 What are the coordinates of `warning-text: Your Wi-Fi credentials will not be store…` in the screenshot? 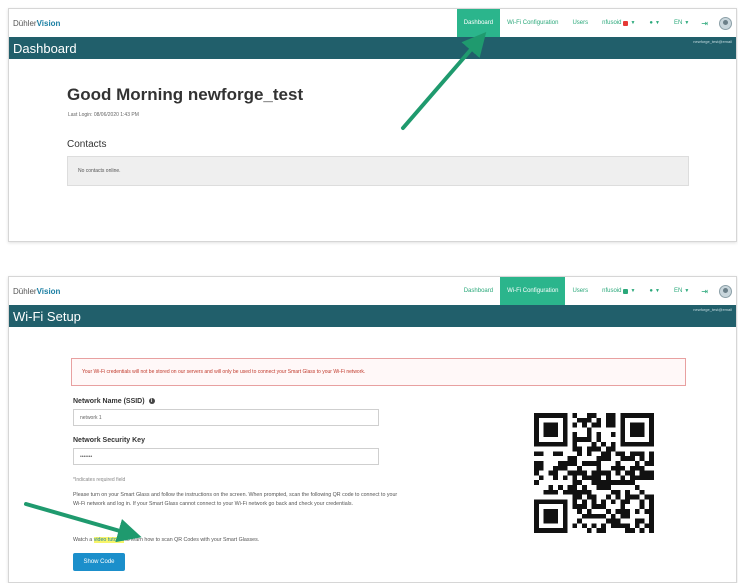 It's located at (224, 372).